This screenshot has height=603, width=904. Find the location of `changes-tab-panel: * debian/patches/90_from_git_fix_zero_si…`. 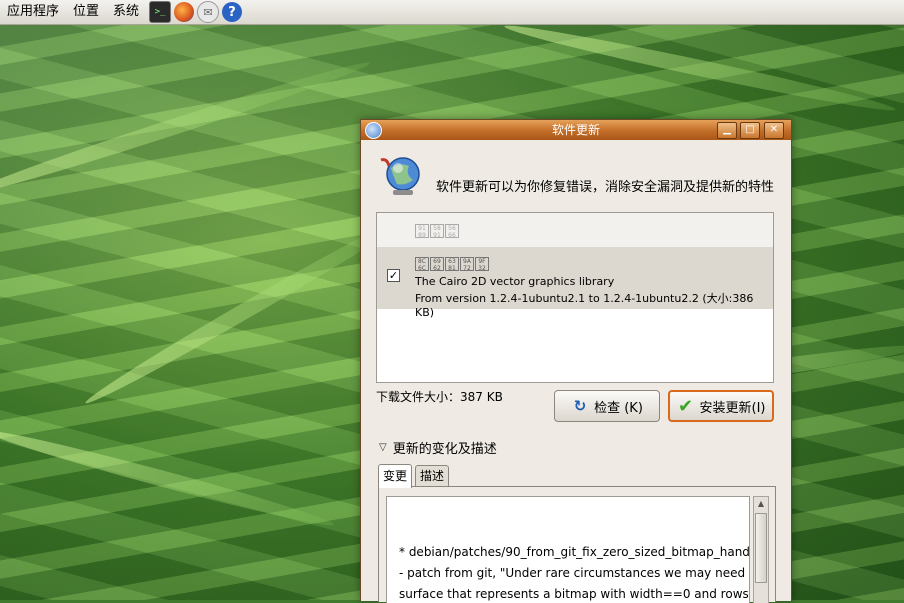

changes-tab-panel: * debian/patches/90_from_git_fix_zero_si… is located at coordinates (577, 544).